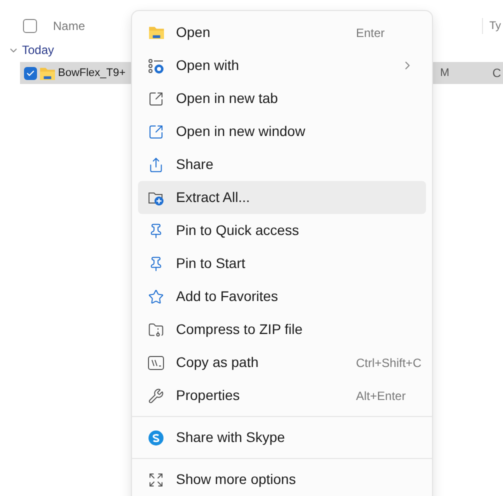  I want to click on menu-item: Share with Skype, so click(282, 437).